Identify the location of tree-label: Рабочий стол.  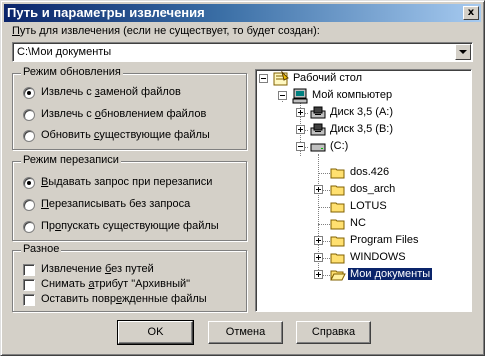
(328, 78).